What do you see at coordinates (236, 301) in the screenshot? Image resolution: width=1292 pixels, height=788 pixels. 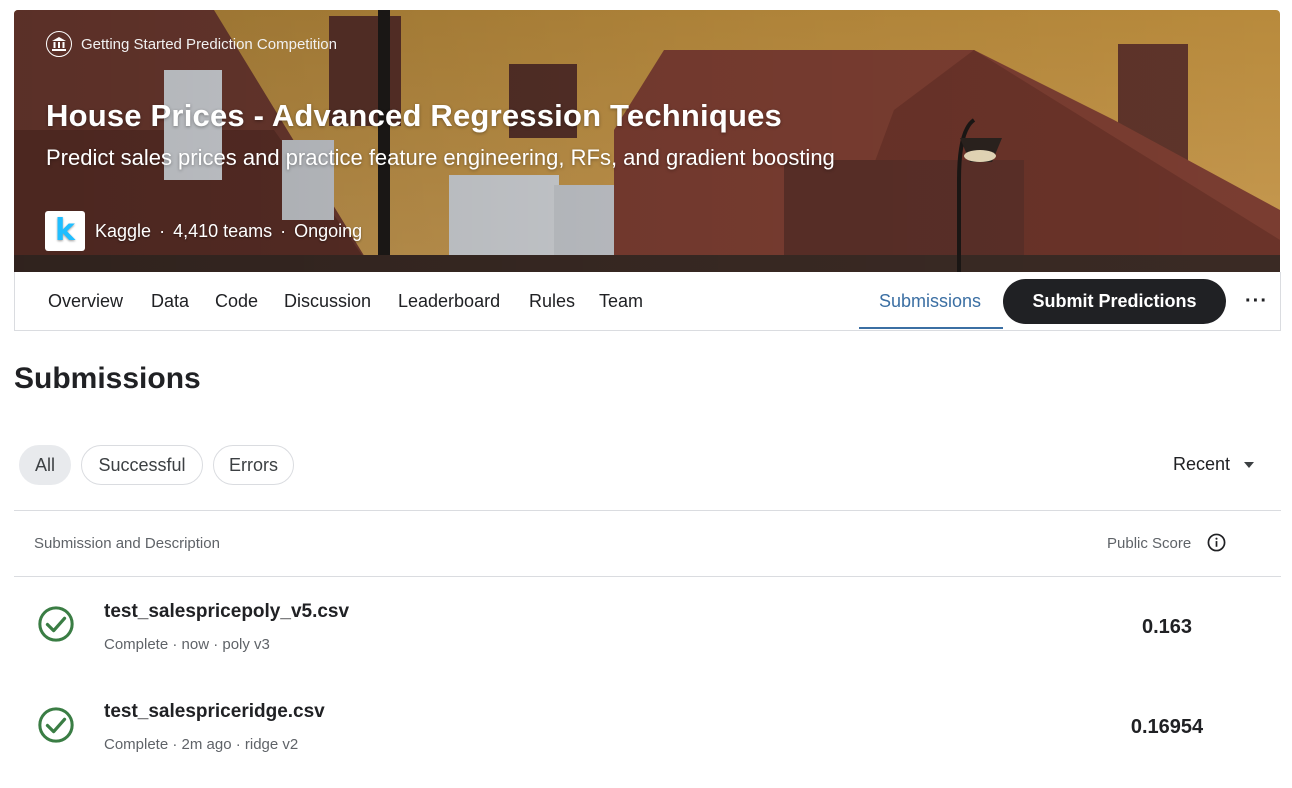 I see `tab-code: Code` at bounding box center [236, 301].